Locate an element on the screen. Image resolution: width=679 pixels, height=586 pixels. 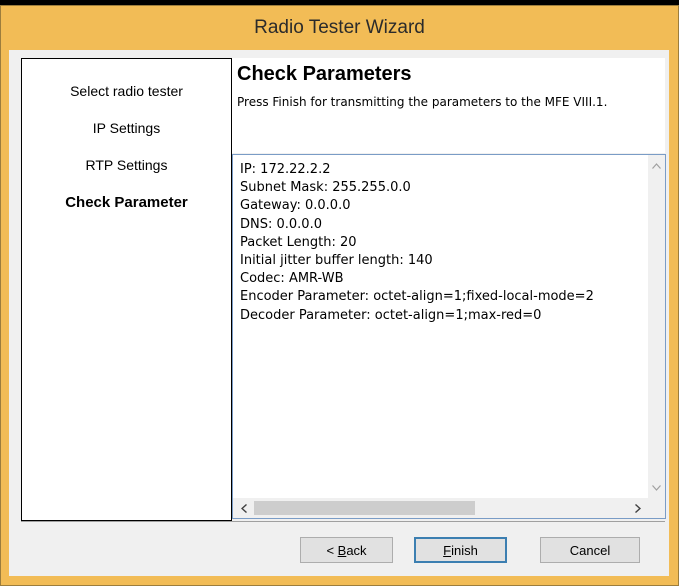
cancel-button-label: Cancel is located at coordinates (590, 550).